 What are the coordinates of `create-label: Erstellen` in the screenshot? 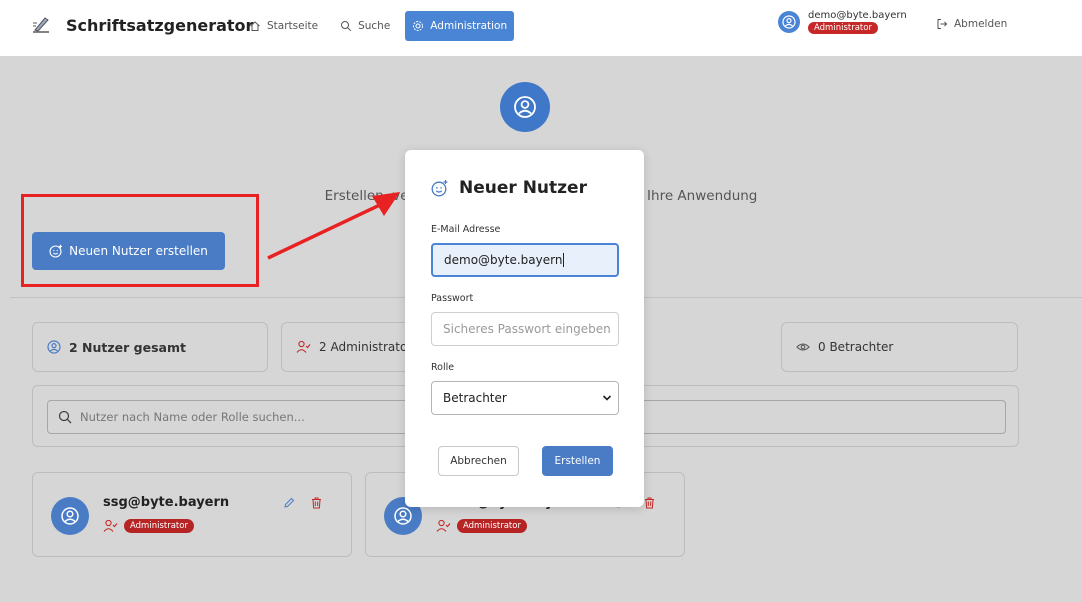 It's located at (577, 461).